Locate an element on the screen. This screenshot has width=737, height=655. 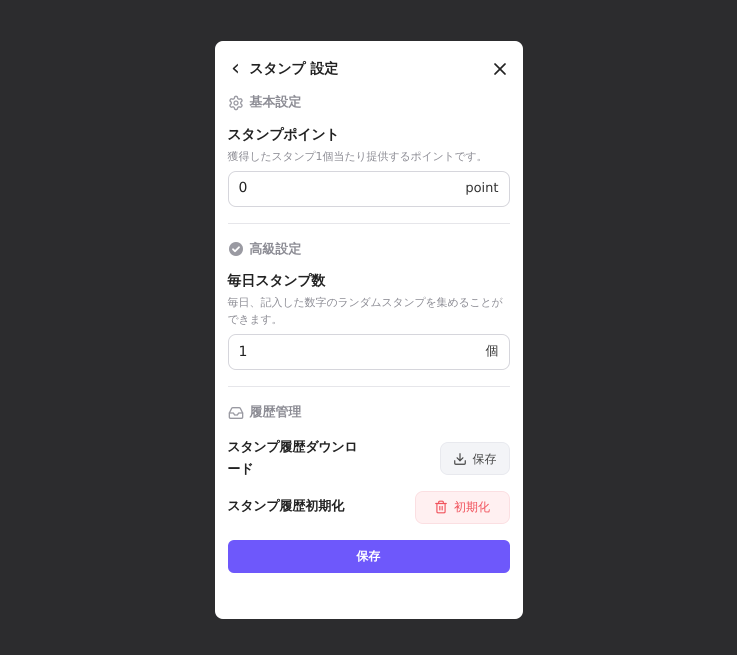
section-heading: 高級設定 is located at coordinates (276, 249).